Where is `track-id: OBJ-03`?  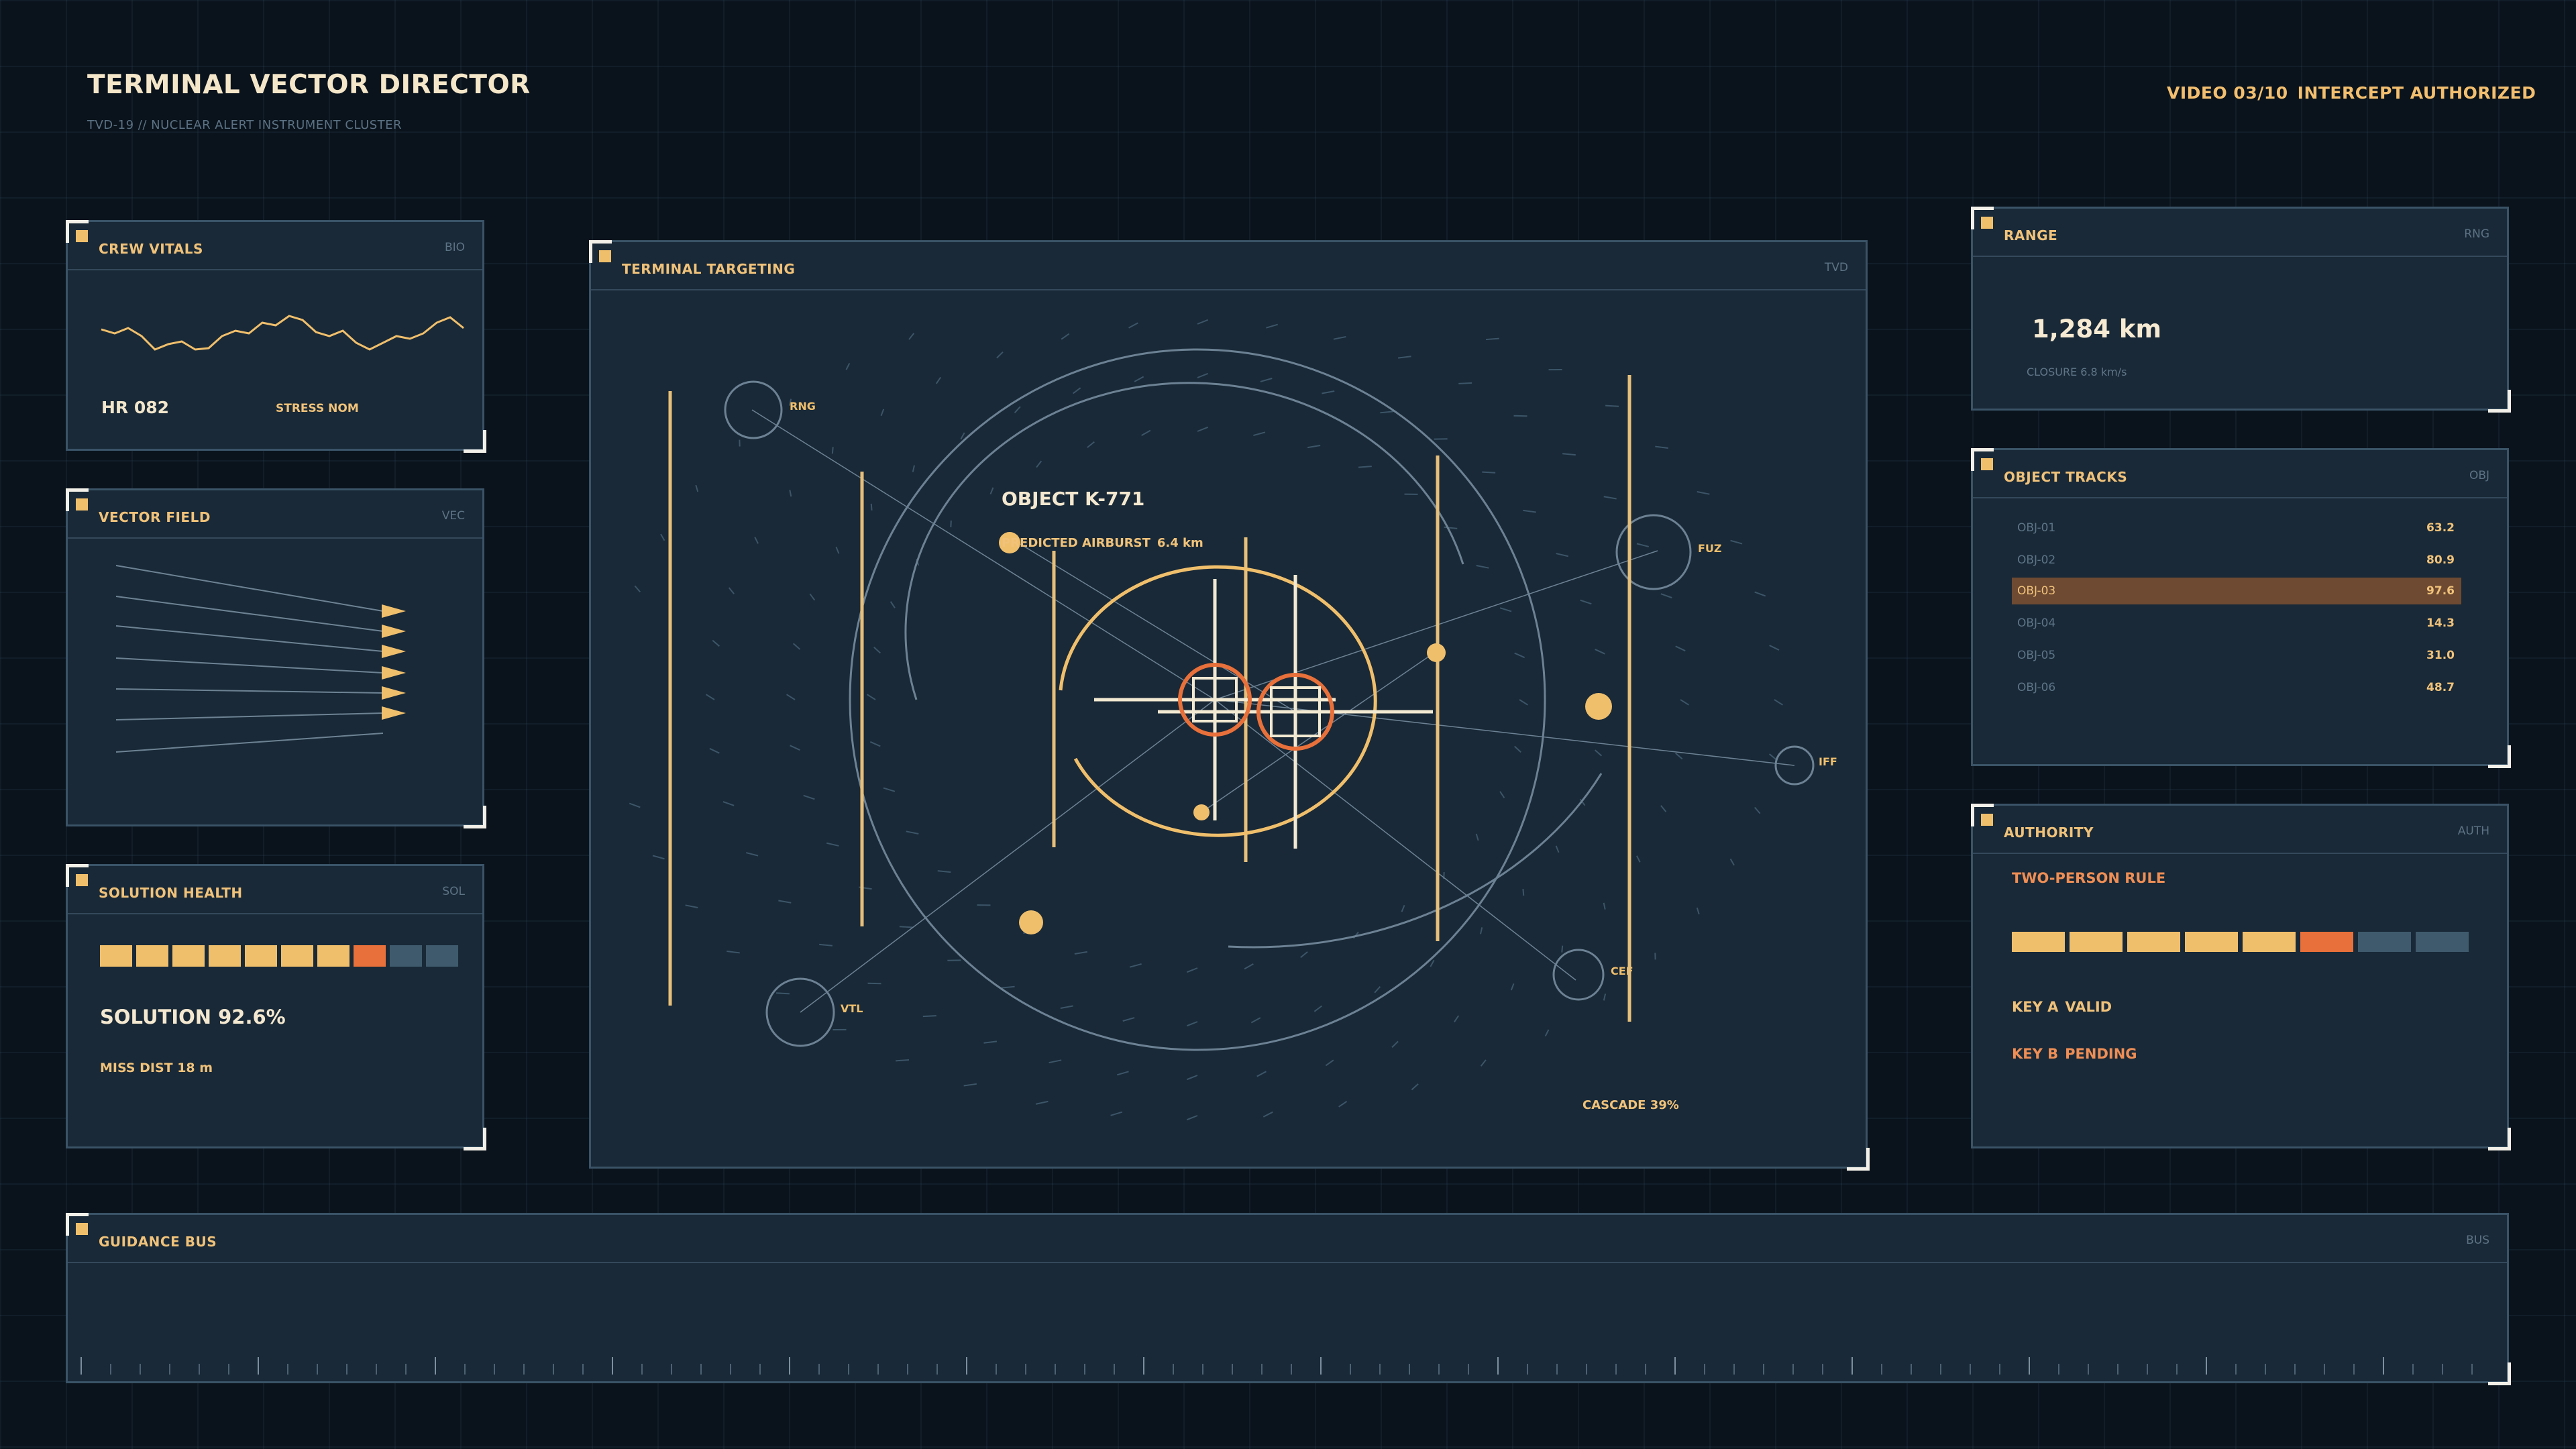 track-id: OBJ-03 is located at coordinates (2036, 591).